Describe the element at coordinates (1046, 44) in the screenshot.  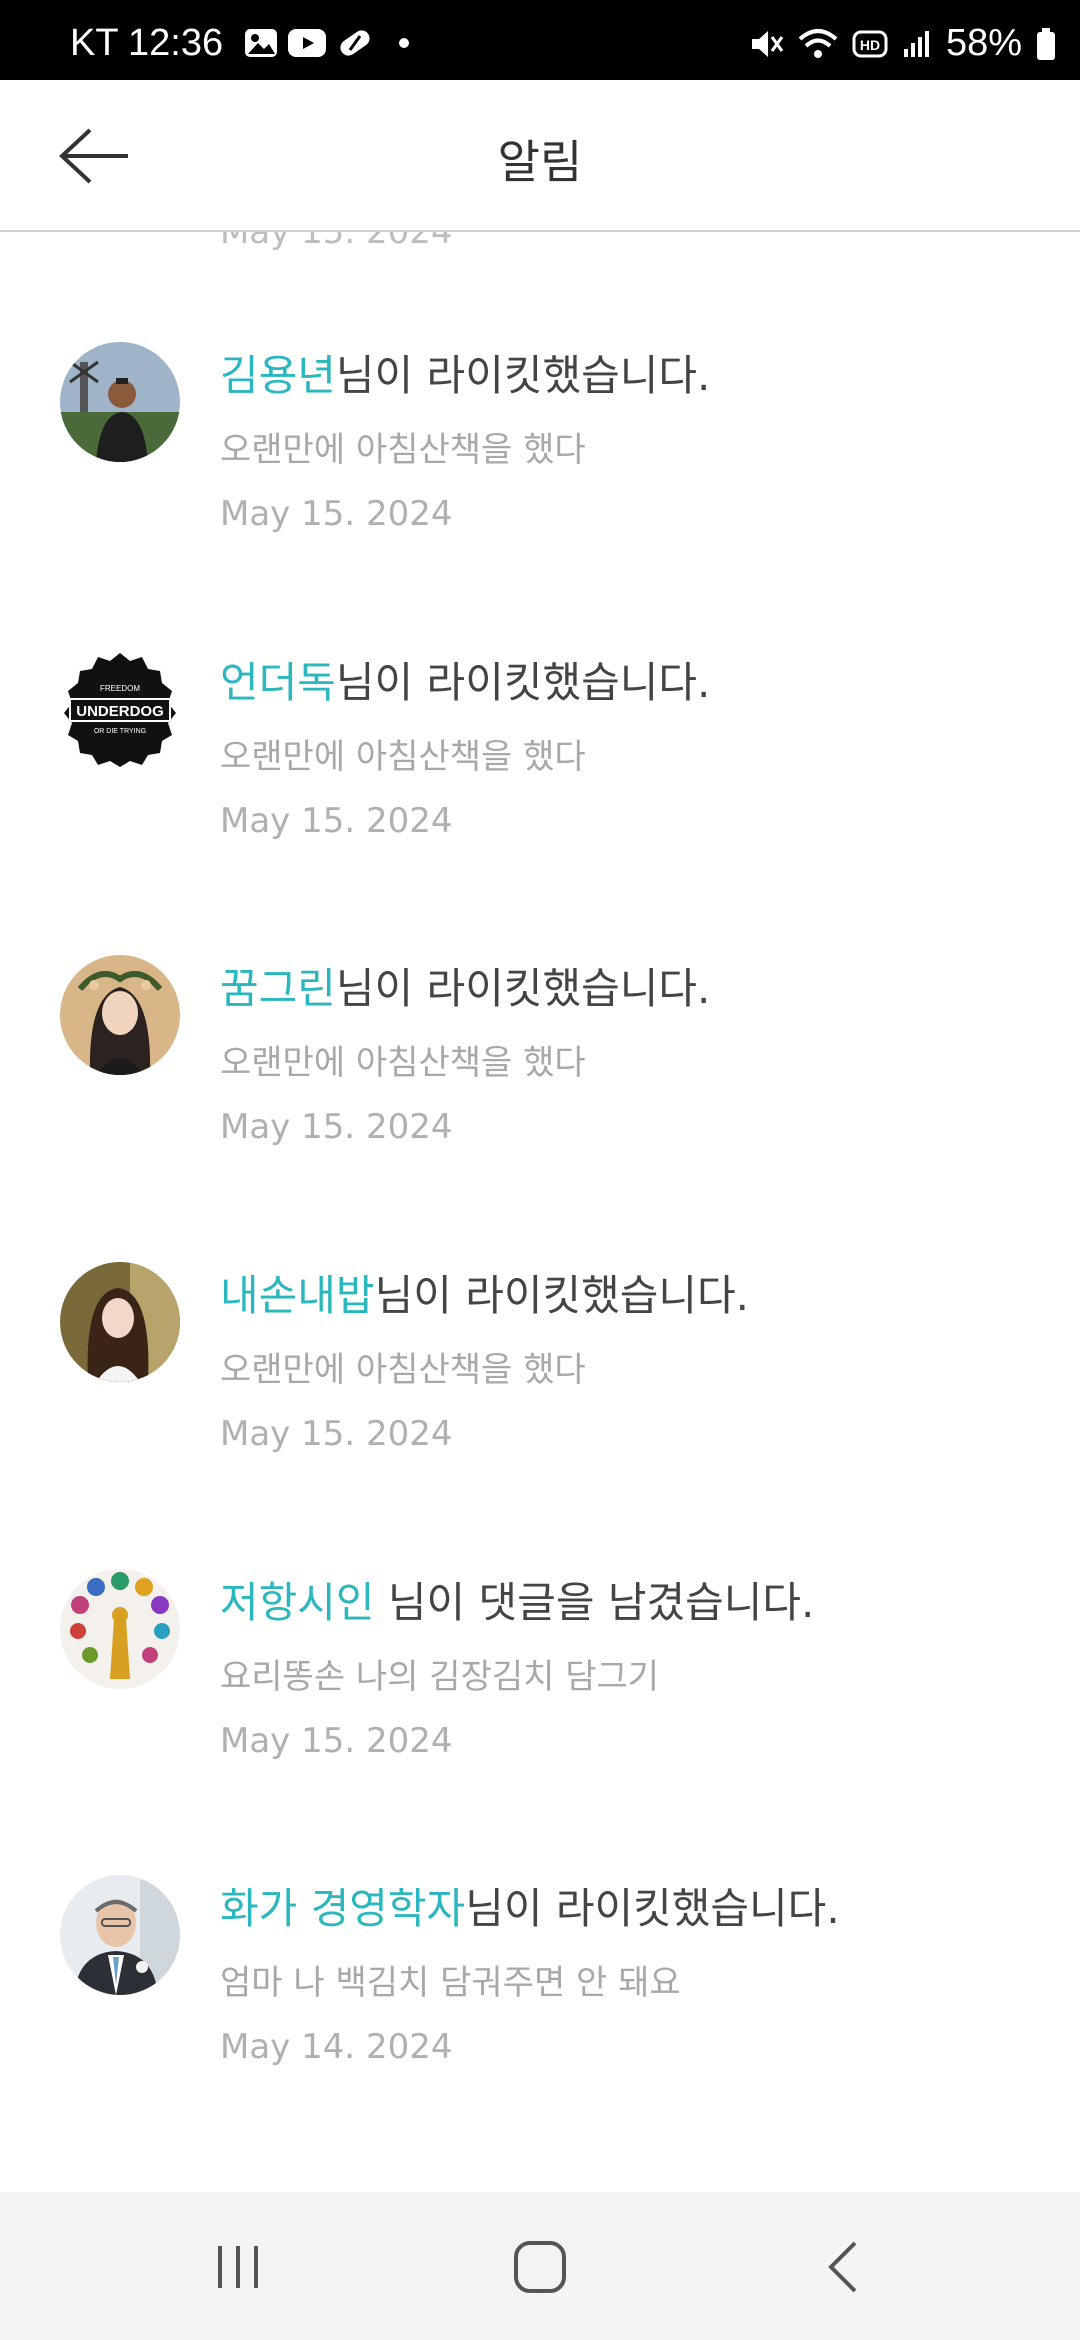
I see `battery-icon` at that location.